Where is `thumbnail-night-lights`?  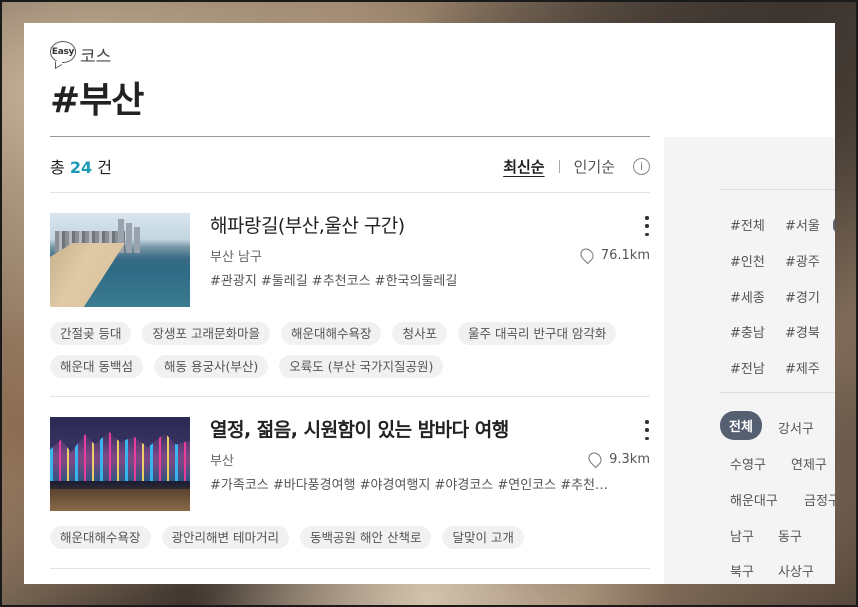
thumbnail-night-lights is located at coordinates (120, 456).